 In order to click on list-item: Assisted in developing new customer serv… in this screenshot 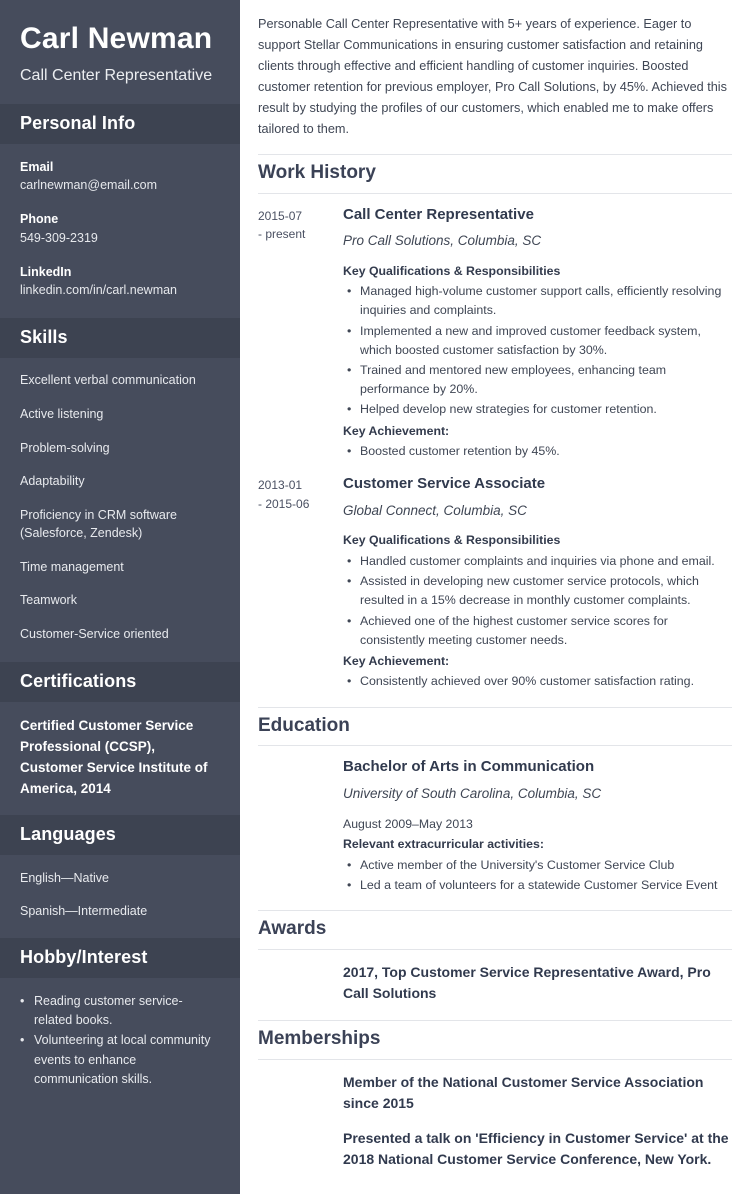, I will do `click(537, 591)`.